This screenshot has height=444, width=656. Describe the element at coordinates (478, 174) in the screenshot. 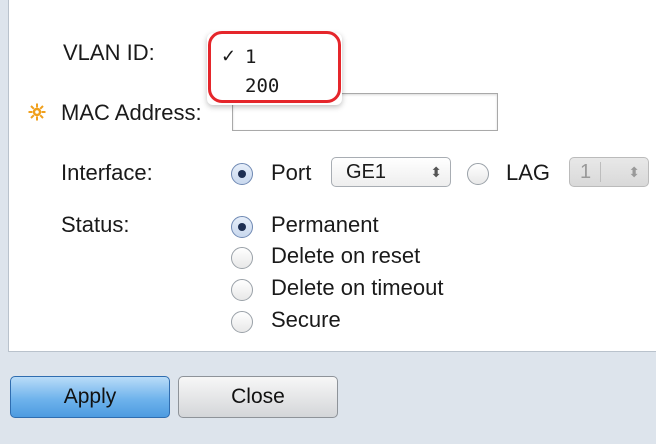

I see `interface-lag-radio` at that location.